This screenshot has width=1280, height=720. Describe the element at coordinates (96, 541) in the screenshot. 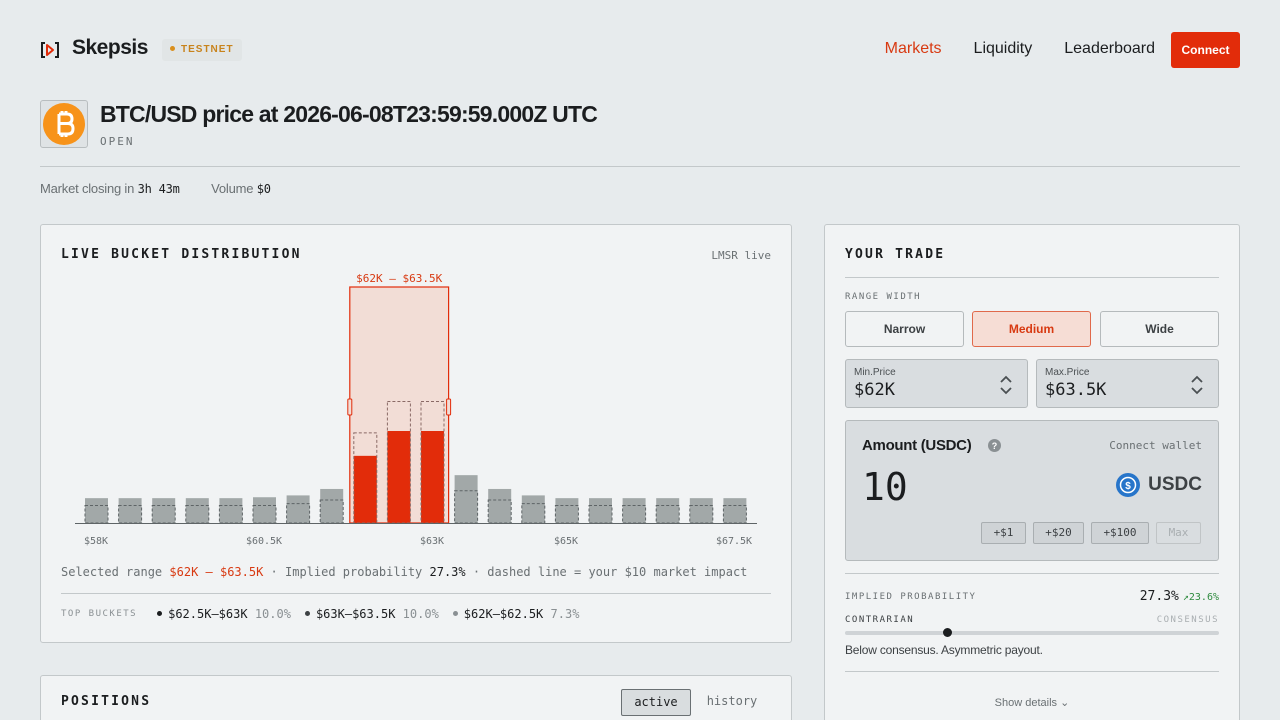

I see `x-tick-label: $58K` at that location.